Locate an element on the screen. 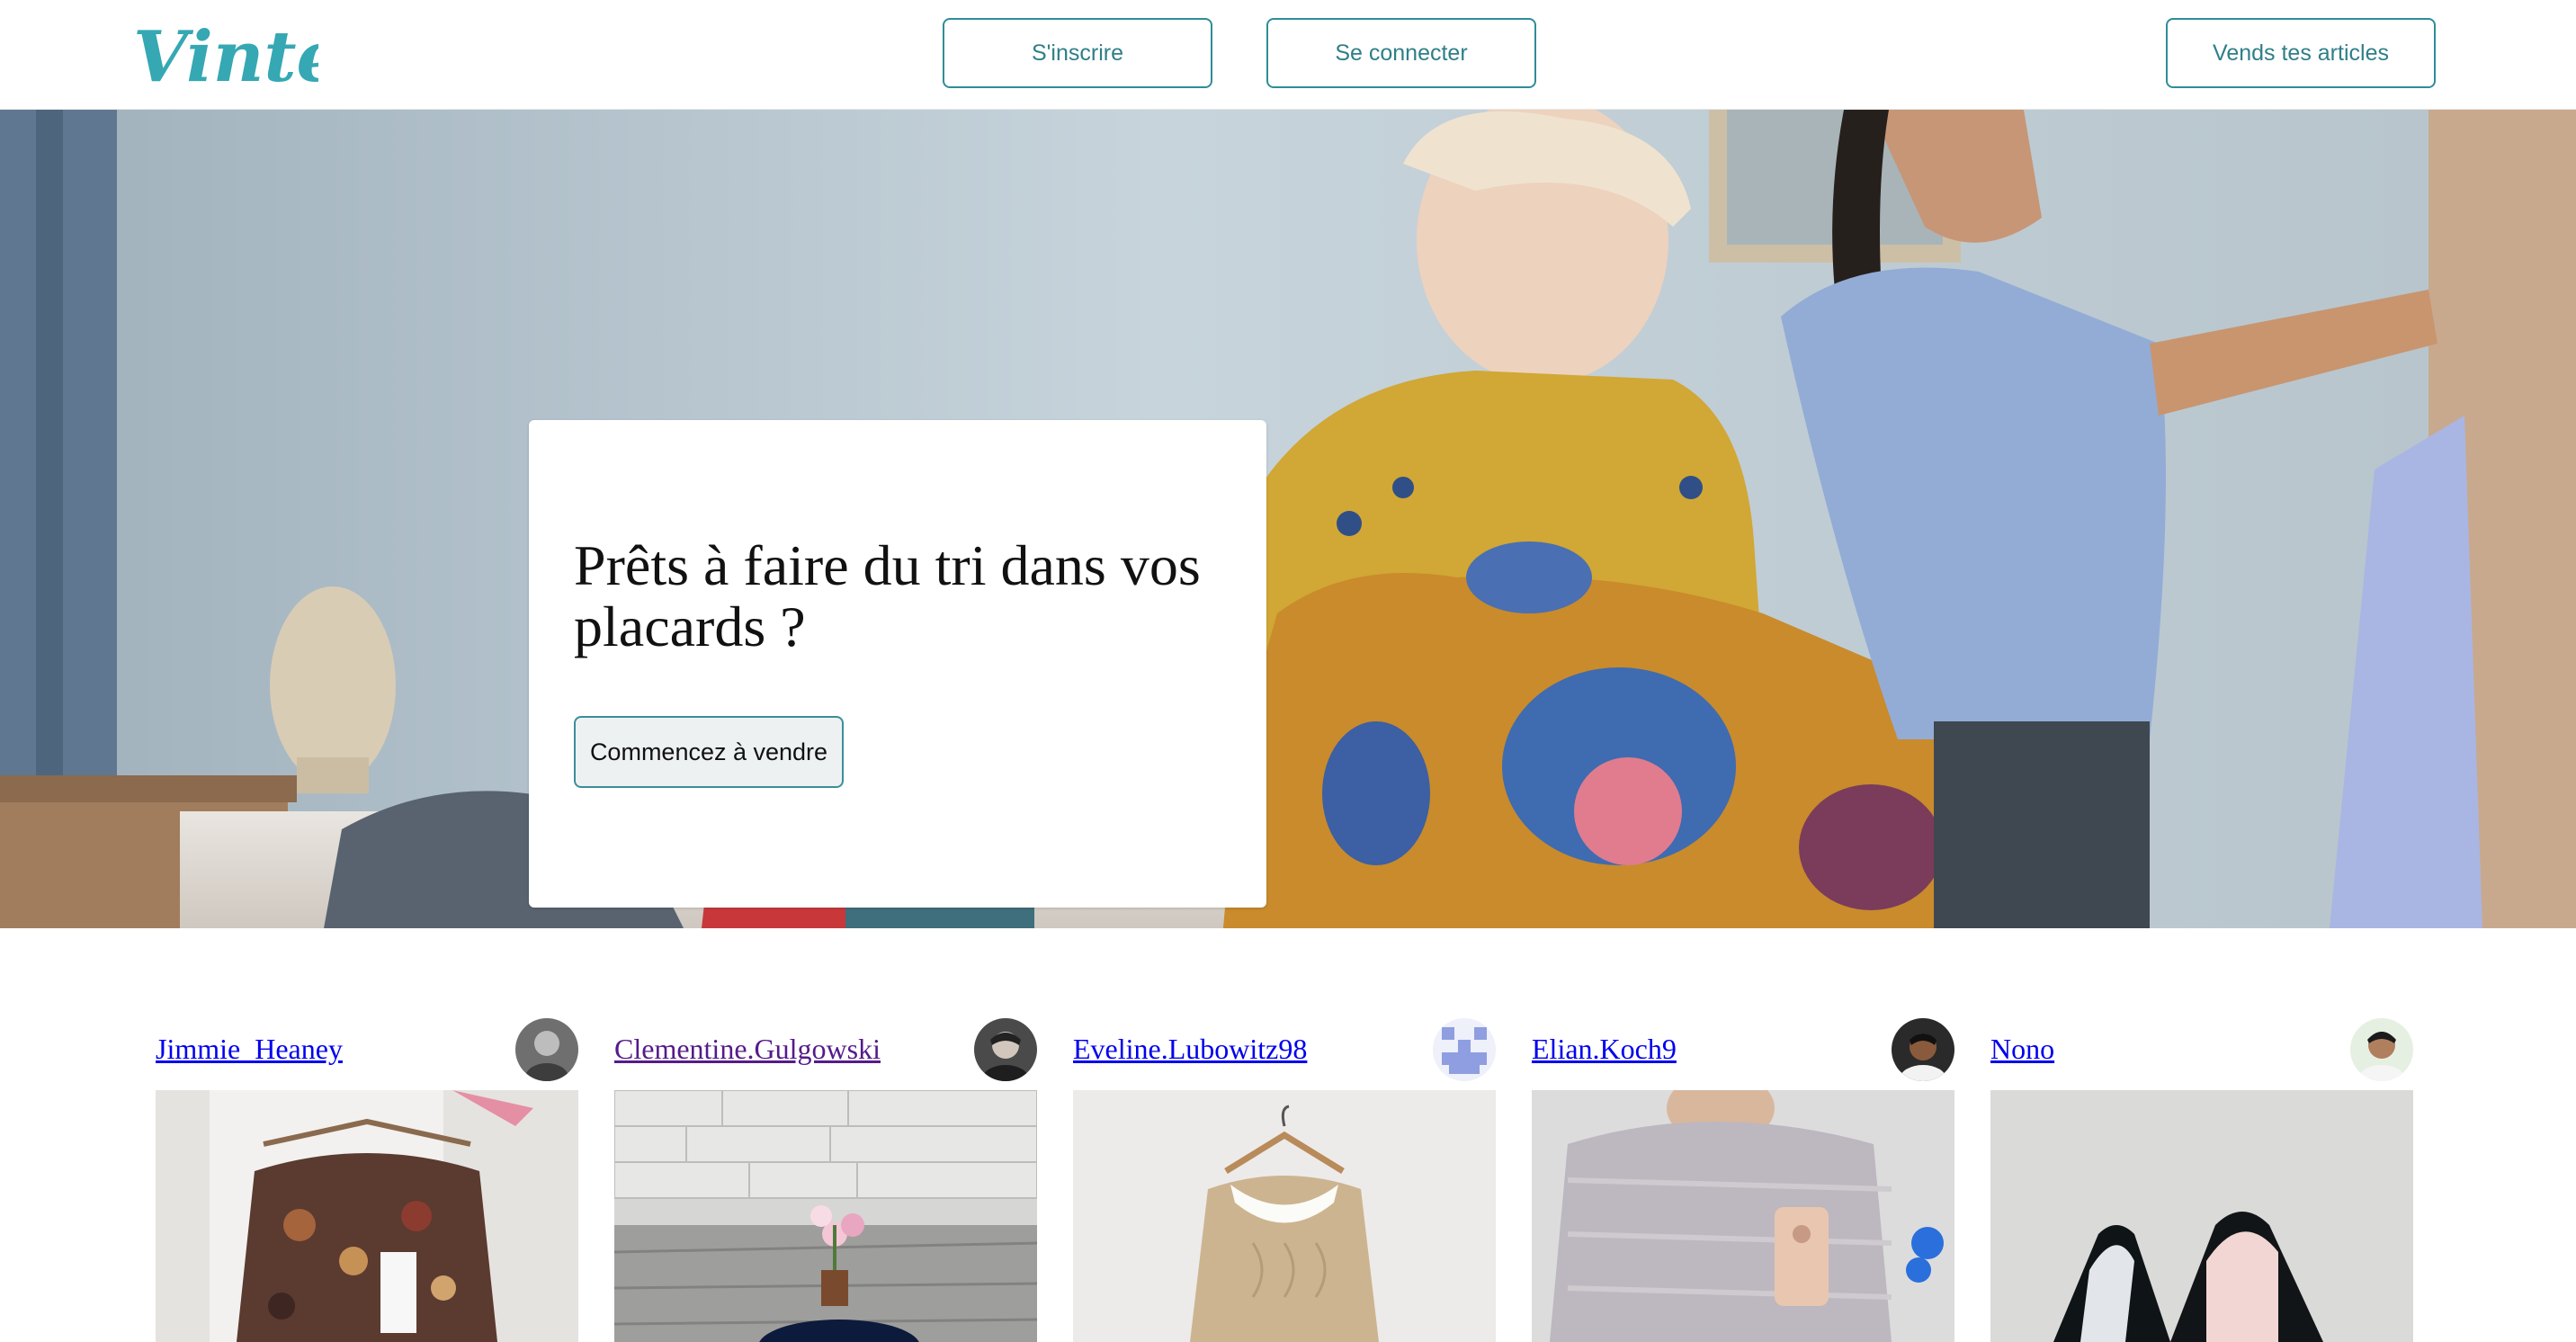 This screenshot has height=1342, width=2576. vinted-logo: Vinted is located at coordinates (260, 52).